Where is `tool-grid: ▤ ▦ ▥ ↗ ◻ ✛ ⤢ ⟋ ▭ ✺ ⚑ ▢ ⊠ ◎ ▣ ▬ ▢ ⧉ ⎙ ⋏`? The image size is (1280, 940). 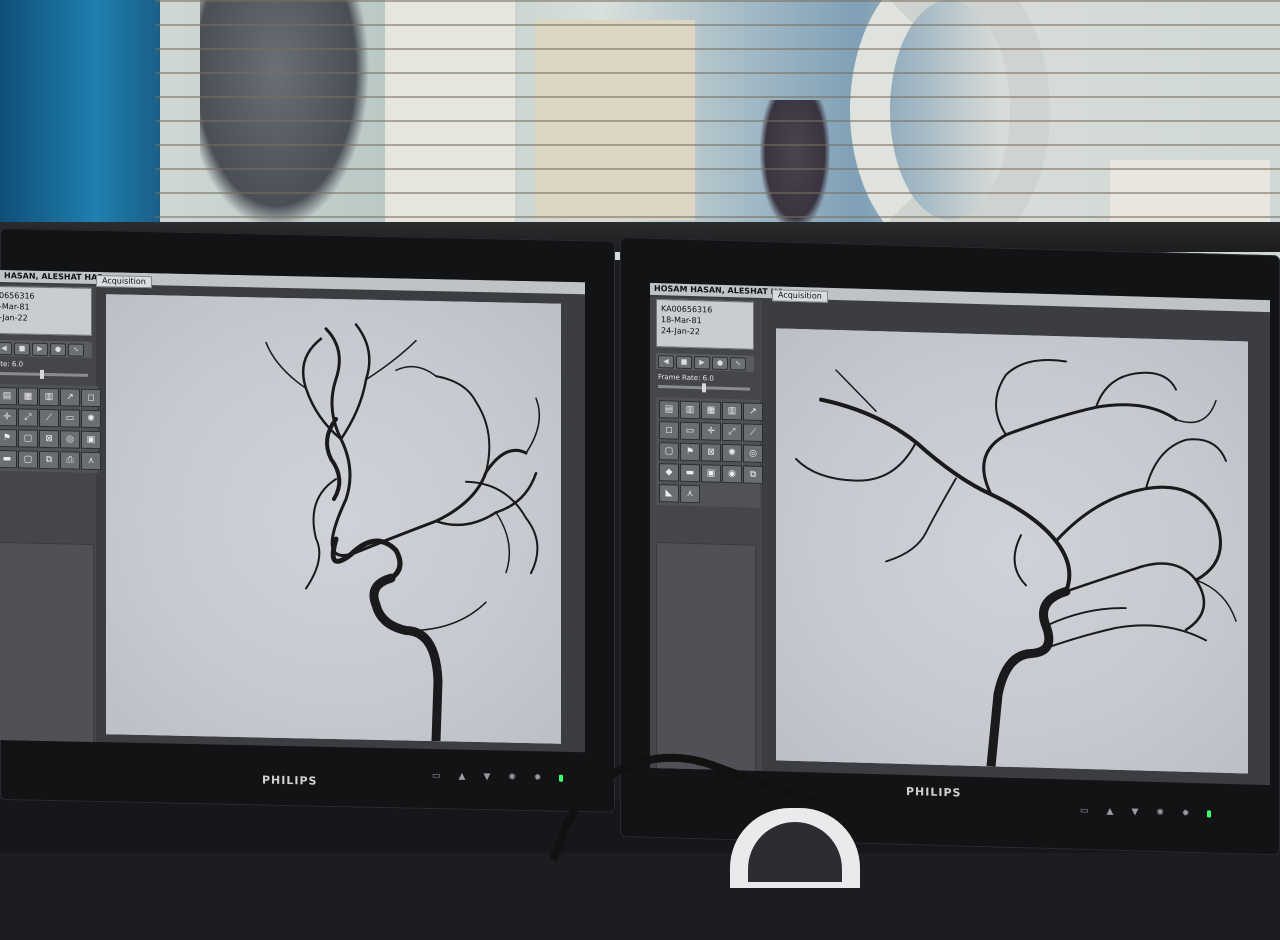
tool-grid: ▤ ▦ ▥ ↗ ◻ ✛ ⤢ ⟋ ▭ ✺ ⚑ ▢ ⊠ ◎ ▣ ▬ ▢ ⧉ ⎙ ⋏ is located at coordinates (50, 428).